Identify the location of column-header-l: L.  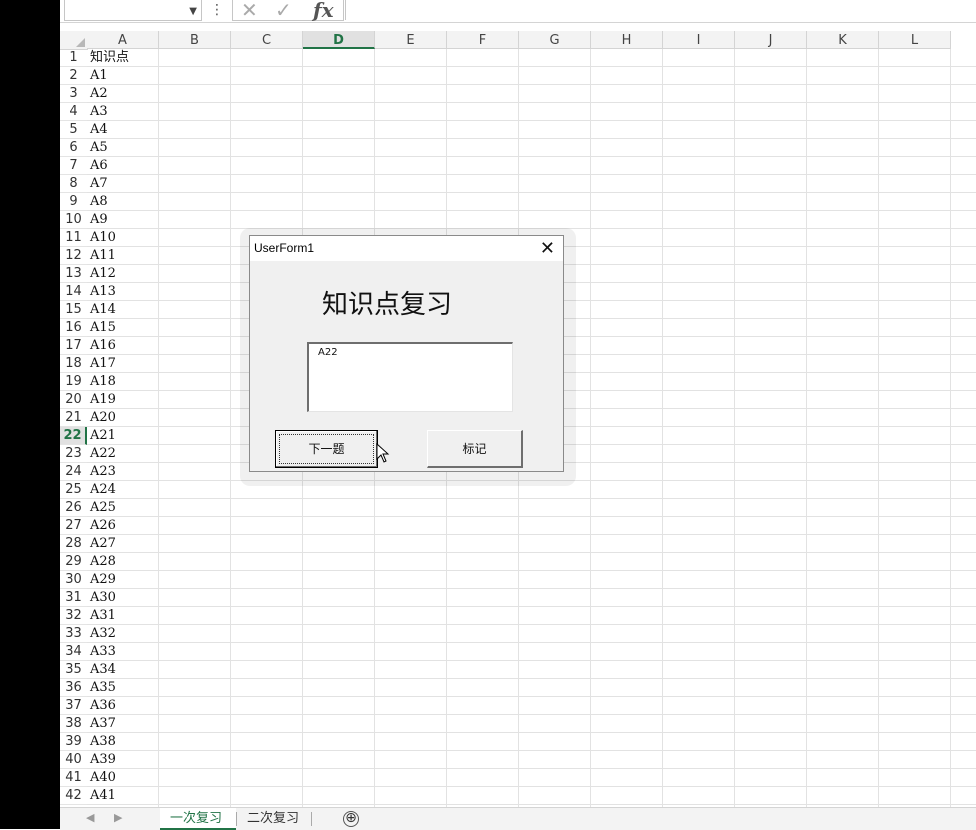
(915, 40).